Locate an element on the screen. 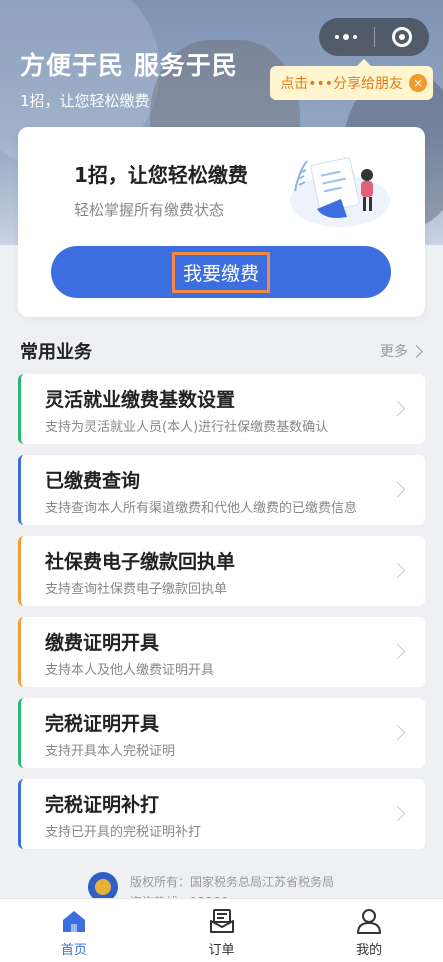  share-tip: 点击•••分享给朋友 × is located at coordinates (351, 79).